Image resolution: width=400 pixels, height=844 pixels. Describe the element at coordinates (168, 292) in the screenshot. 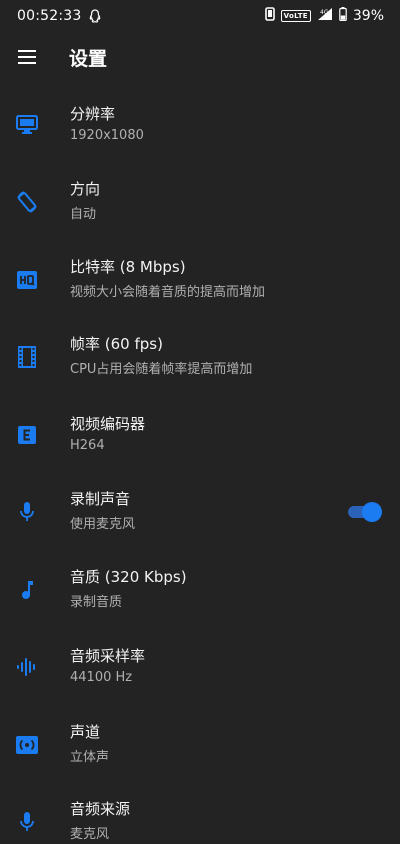

I see `setting-value: 视频大小会随着音质的提高而增加` at that location.